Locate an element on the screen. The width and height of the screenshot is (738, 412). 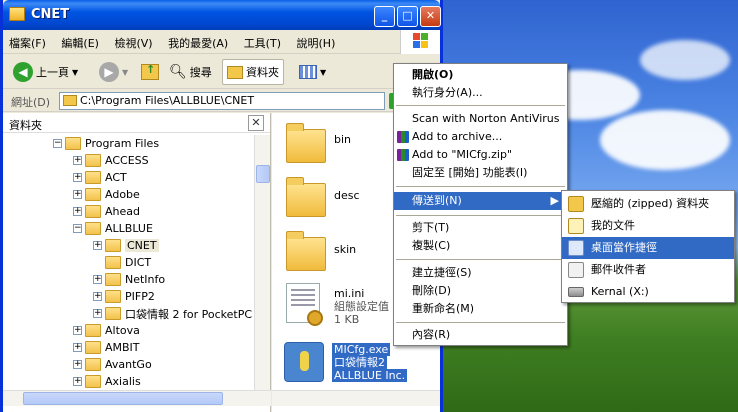
tree-node: + Adobe is located at coordinates (106, 194).